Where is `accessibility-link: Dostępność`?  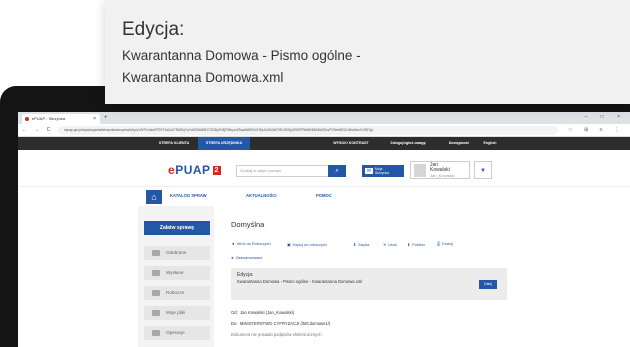
accessibility-link: Dostępność is located at coordinates (459, 143).